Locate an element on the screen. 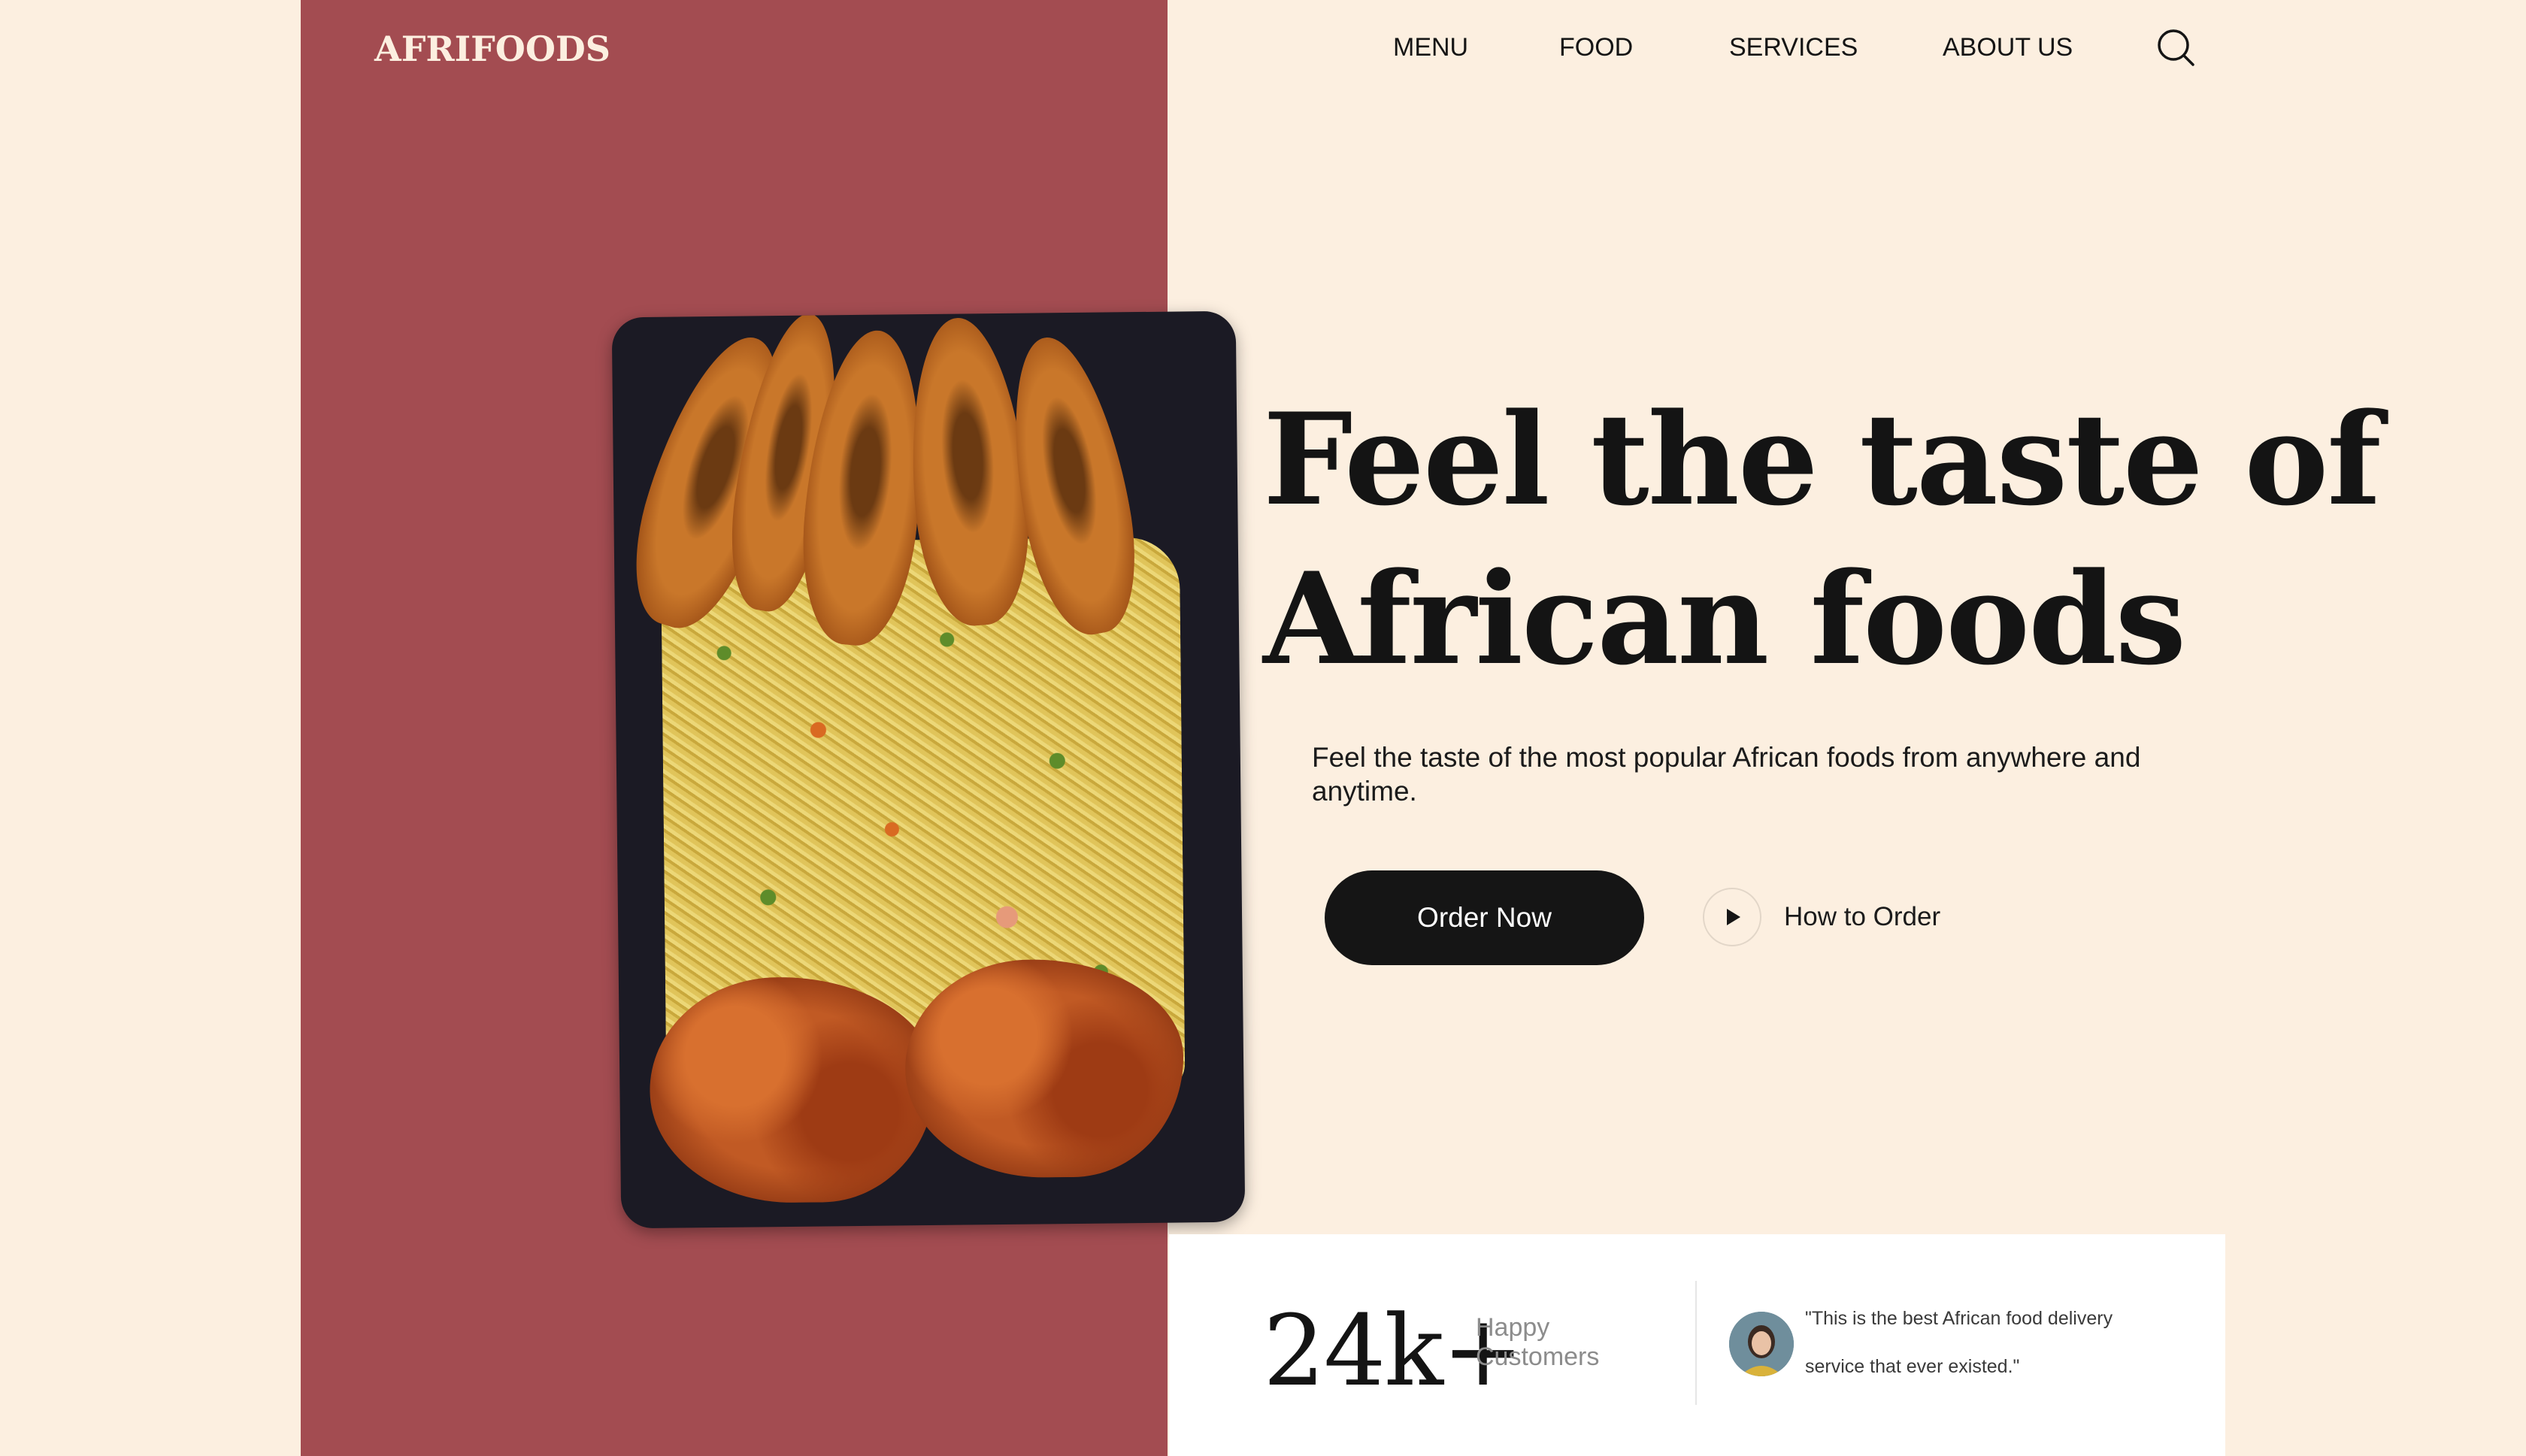 Image resolution: width=2526 pixels, height=1456 pixels. nav-item-menu: MENU is located at coordinates (1430, 47).